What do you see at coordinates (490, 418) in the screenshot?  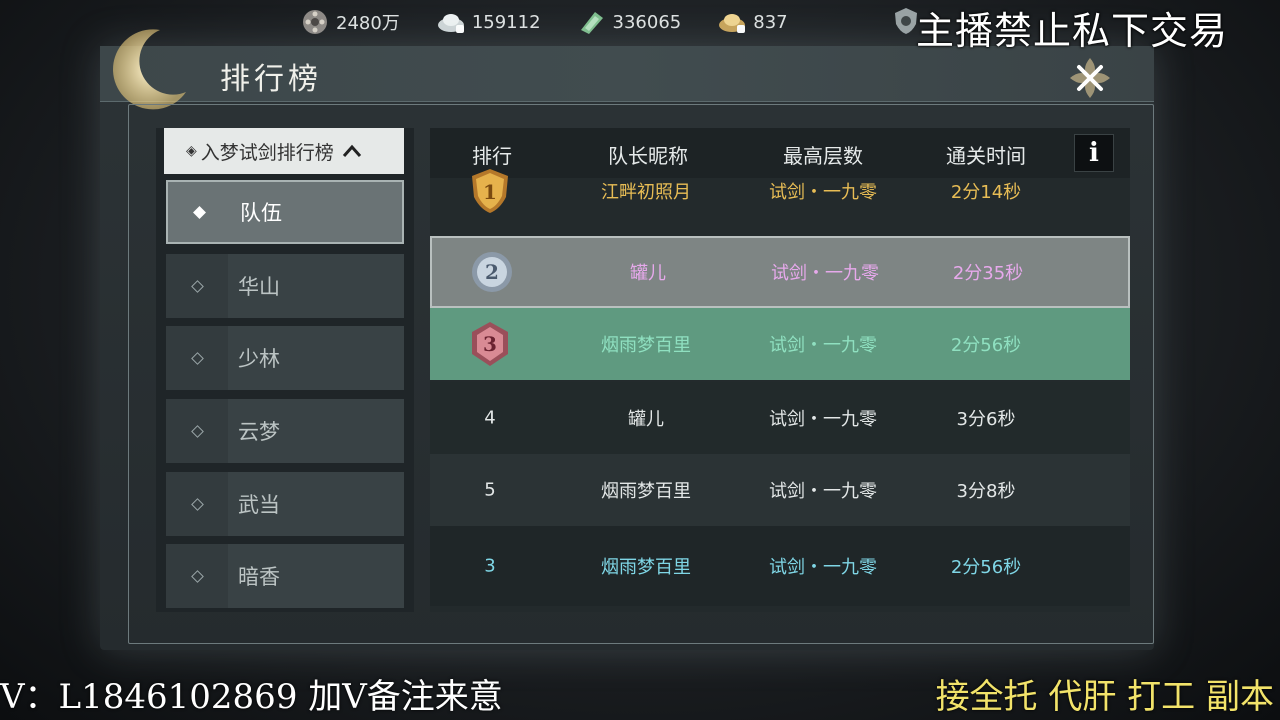 I see `rank-number: 4` at bounding box center [490, 418].